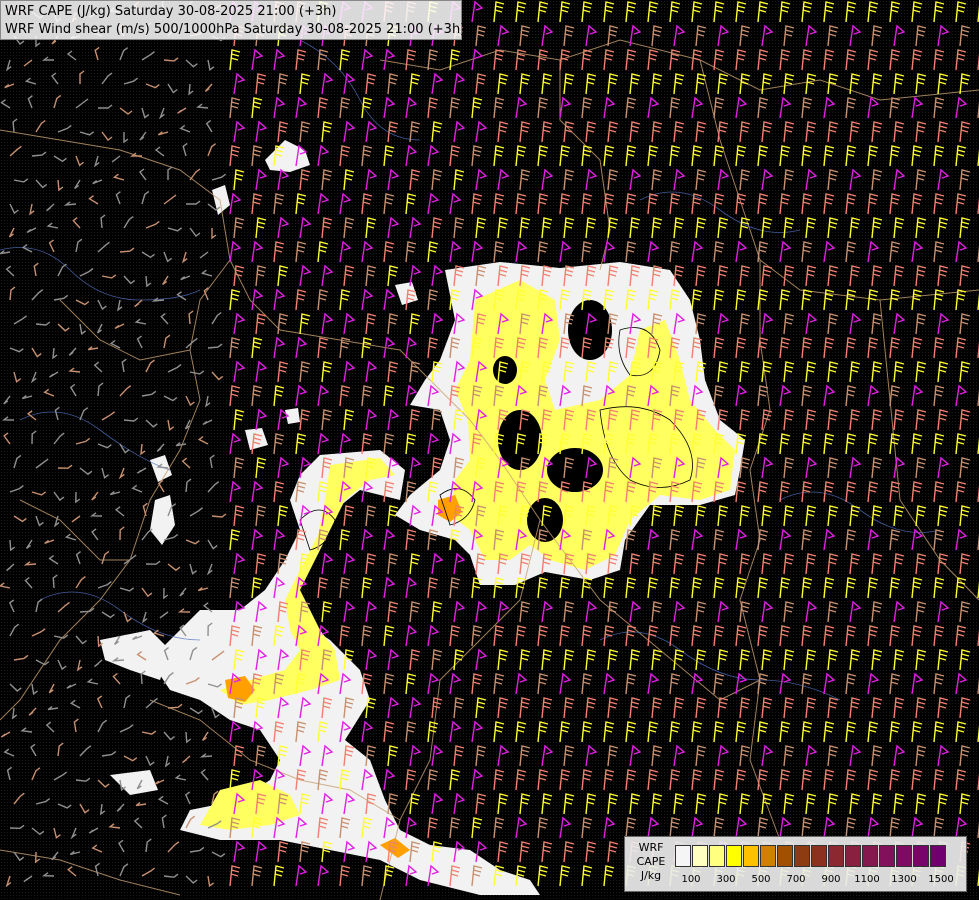 The image size is (979, 900). I want to click on legend-swatches, so click(811, 856).